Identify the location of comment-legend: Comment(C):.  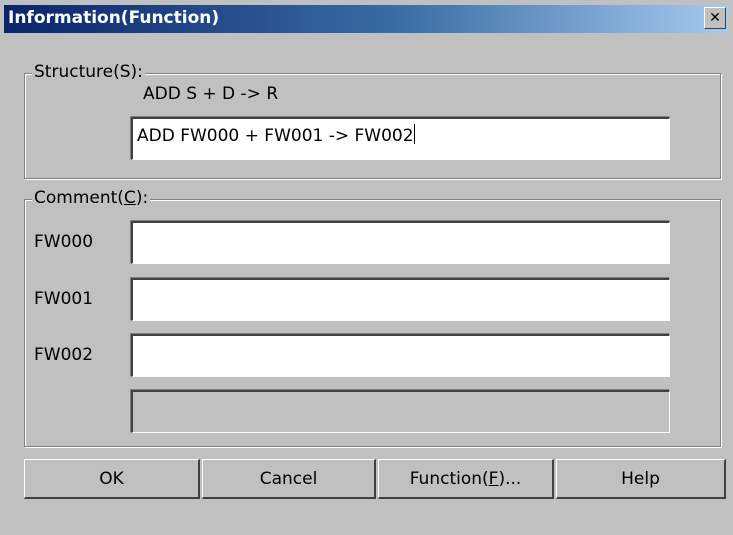
(91, 198).